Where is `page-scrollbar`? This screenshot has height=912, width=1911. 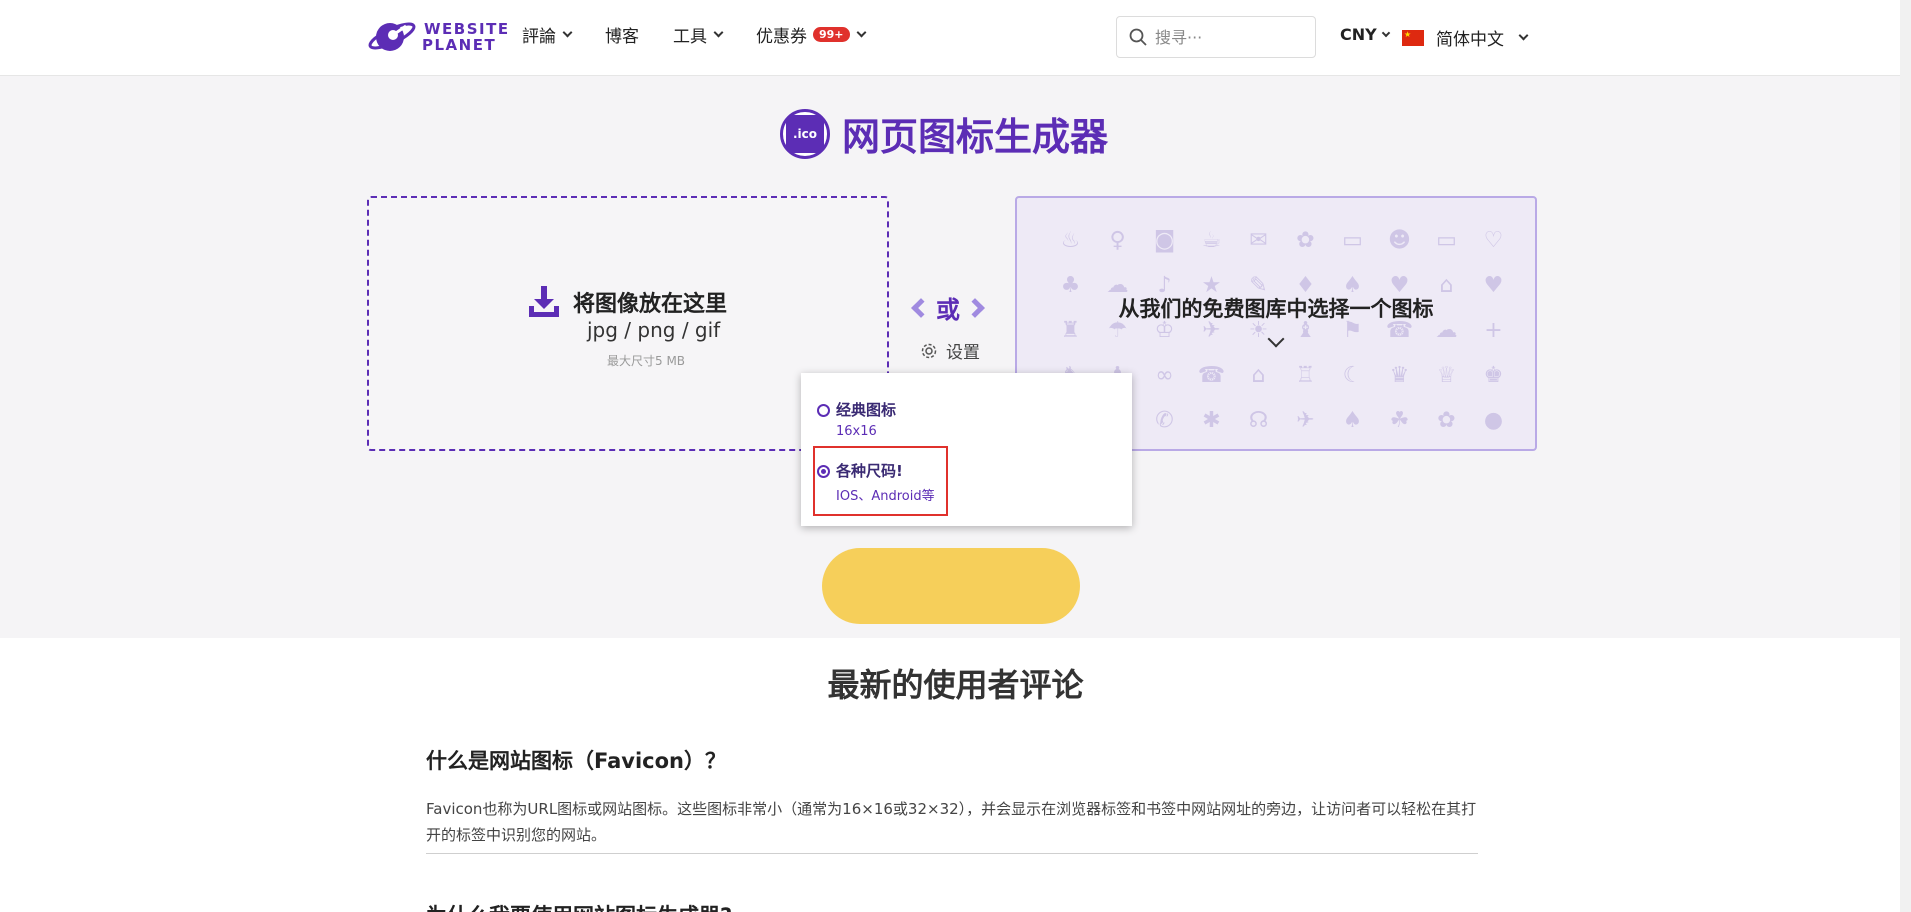 page-scrollbar is located at coordinates (1905, 456).